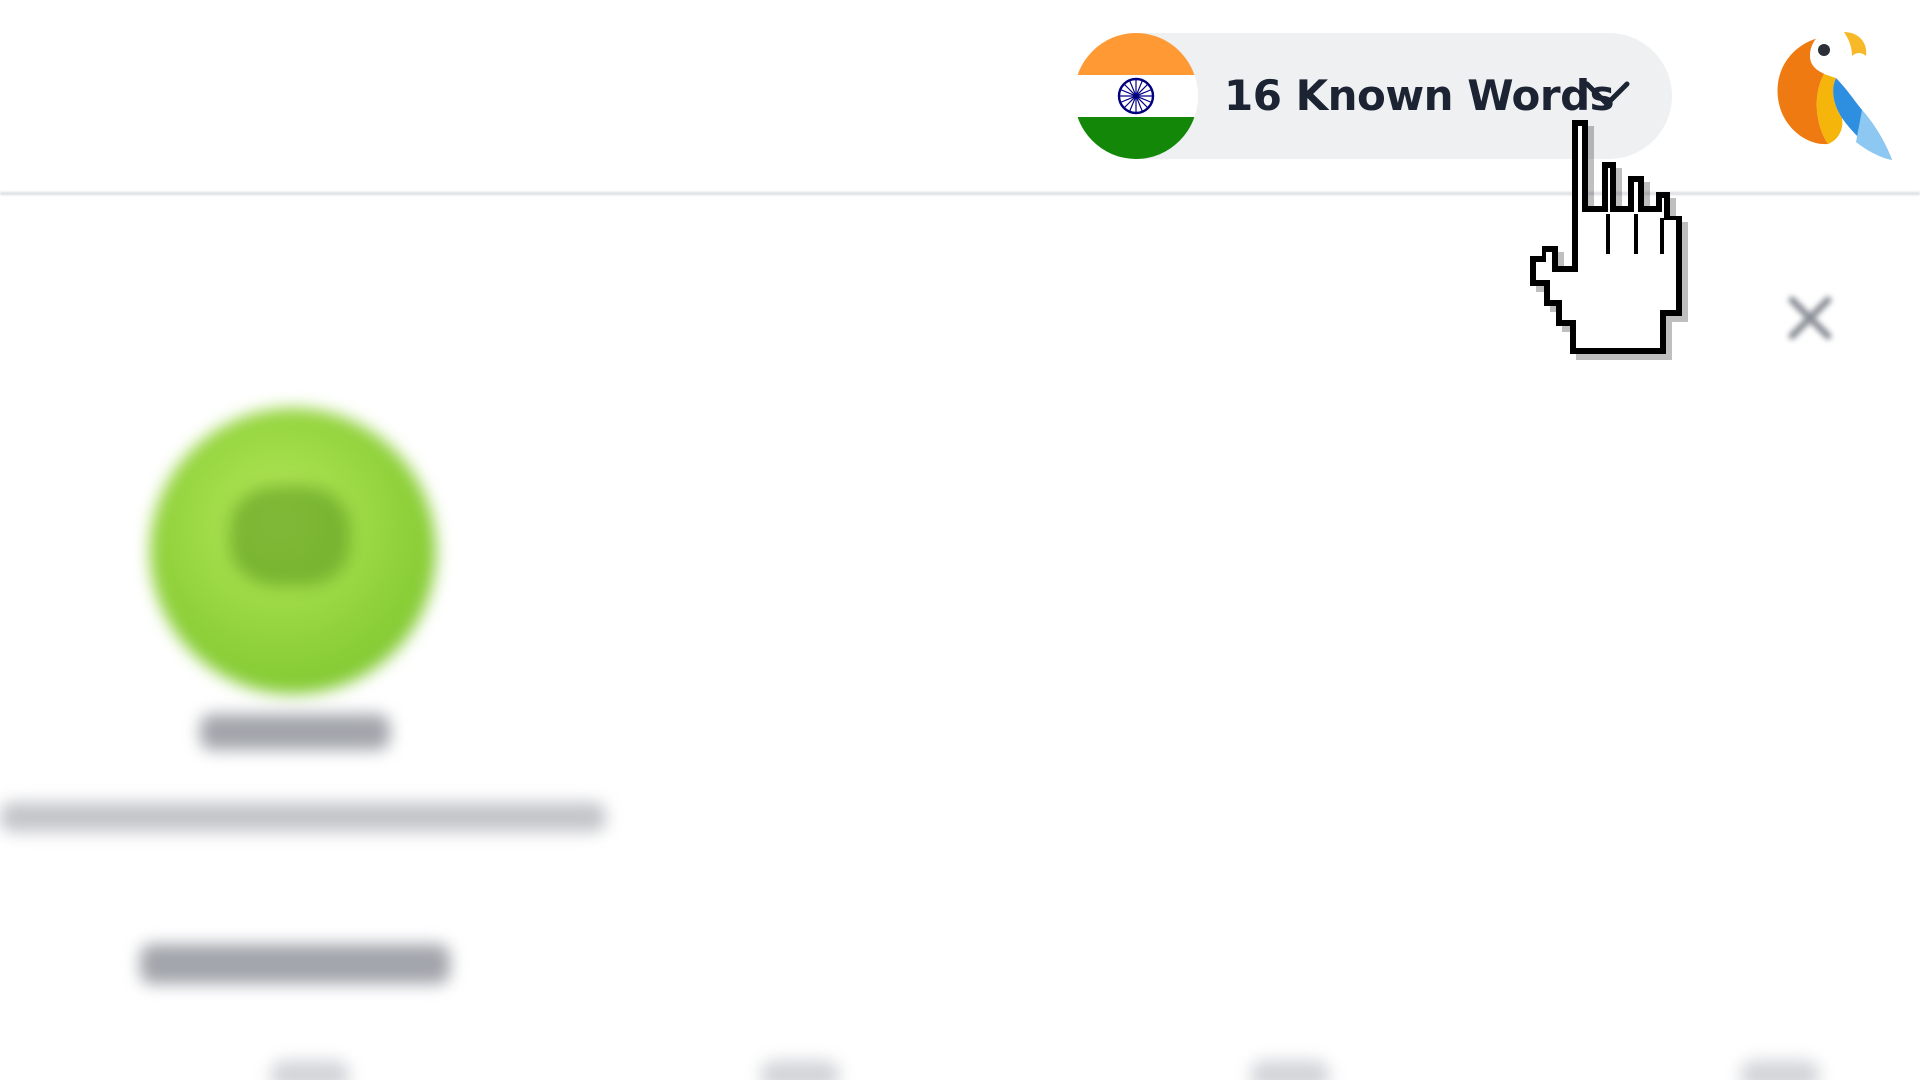  Describe the element at coordinates (1810, 318) in the screenshot. I see `close-icon` at that location.